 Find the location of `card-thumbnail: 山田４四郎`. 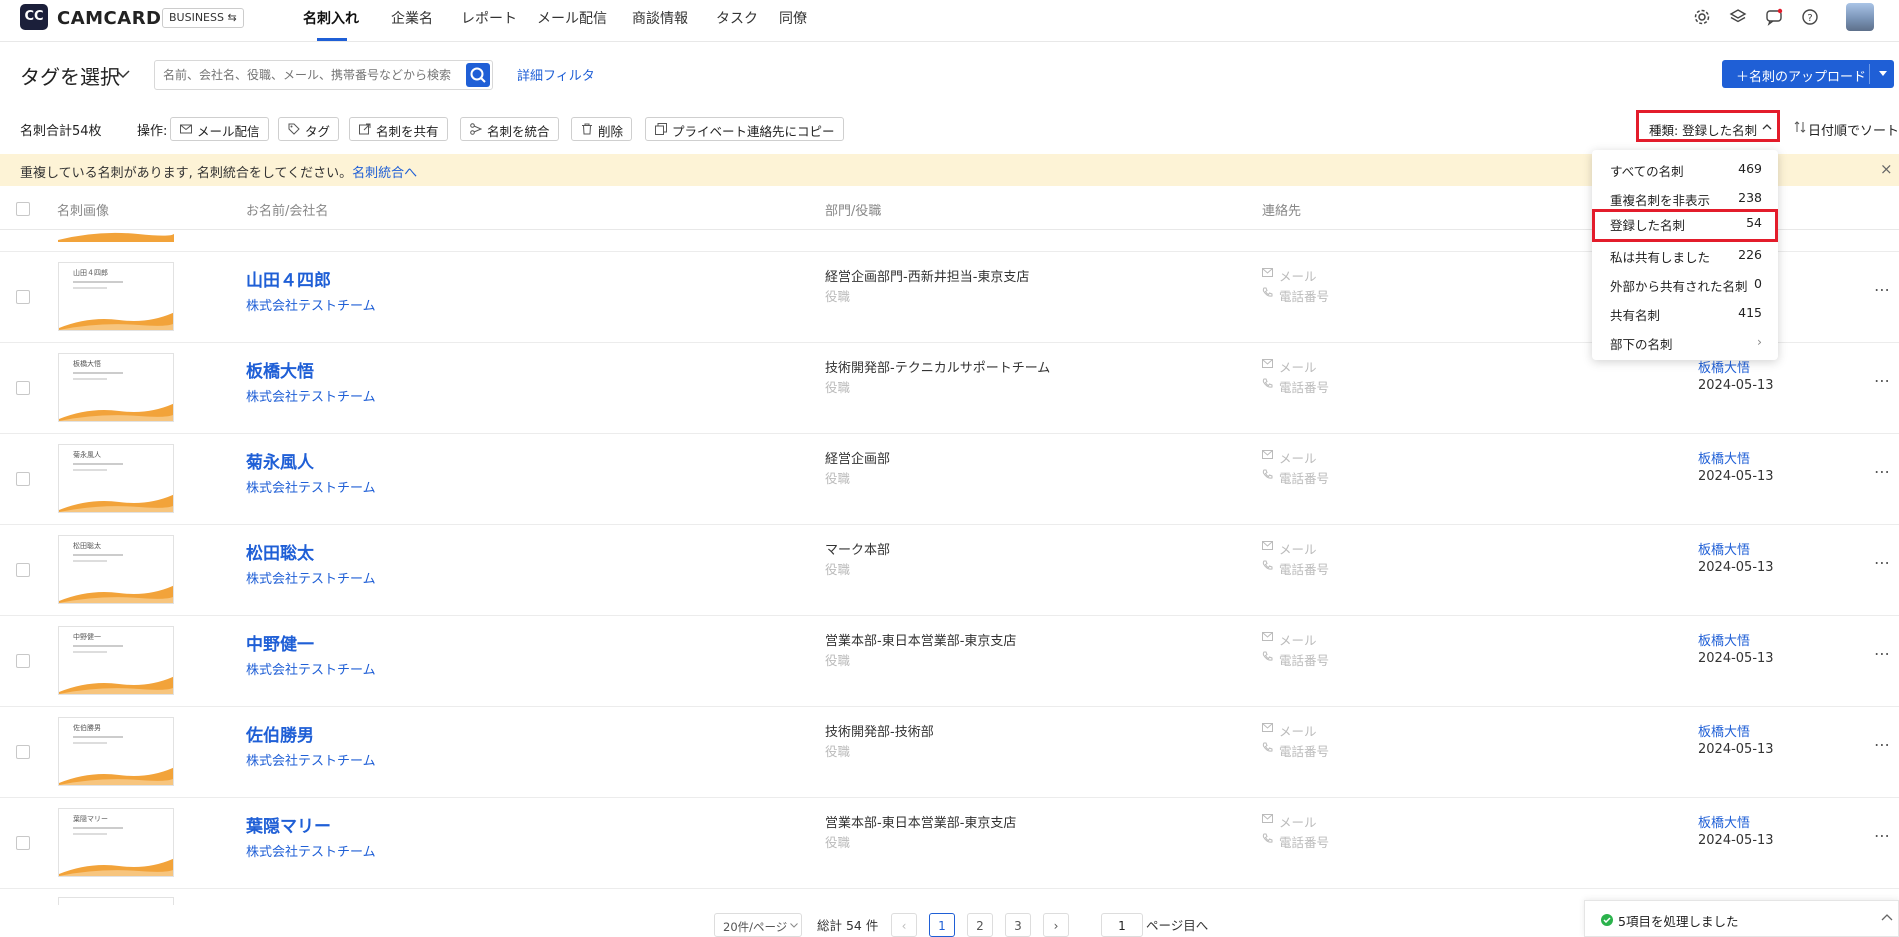

card-thumbnail: 山田４四郎 is located at coordinates (116, 296).